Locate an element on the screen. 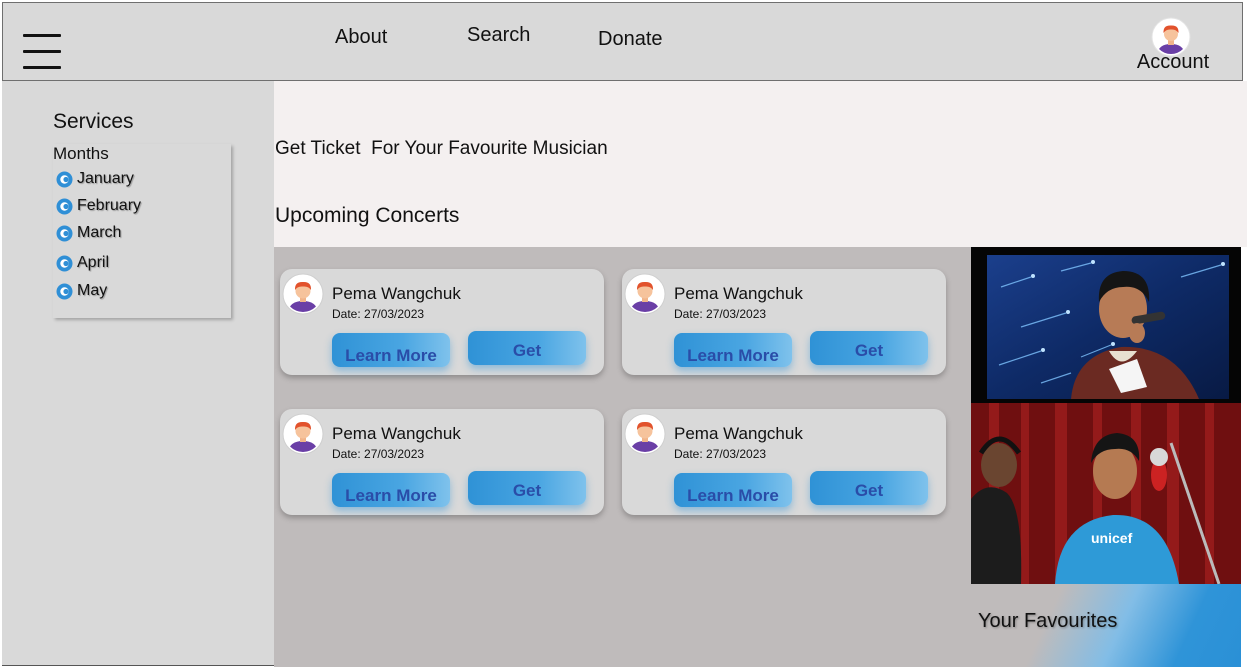 The image size is (1247, 667). months-heading: Months is located at coordinates (81, 153).